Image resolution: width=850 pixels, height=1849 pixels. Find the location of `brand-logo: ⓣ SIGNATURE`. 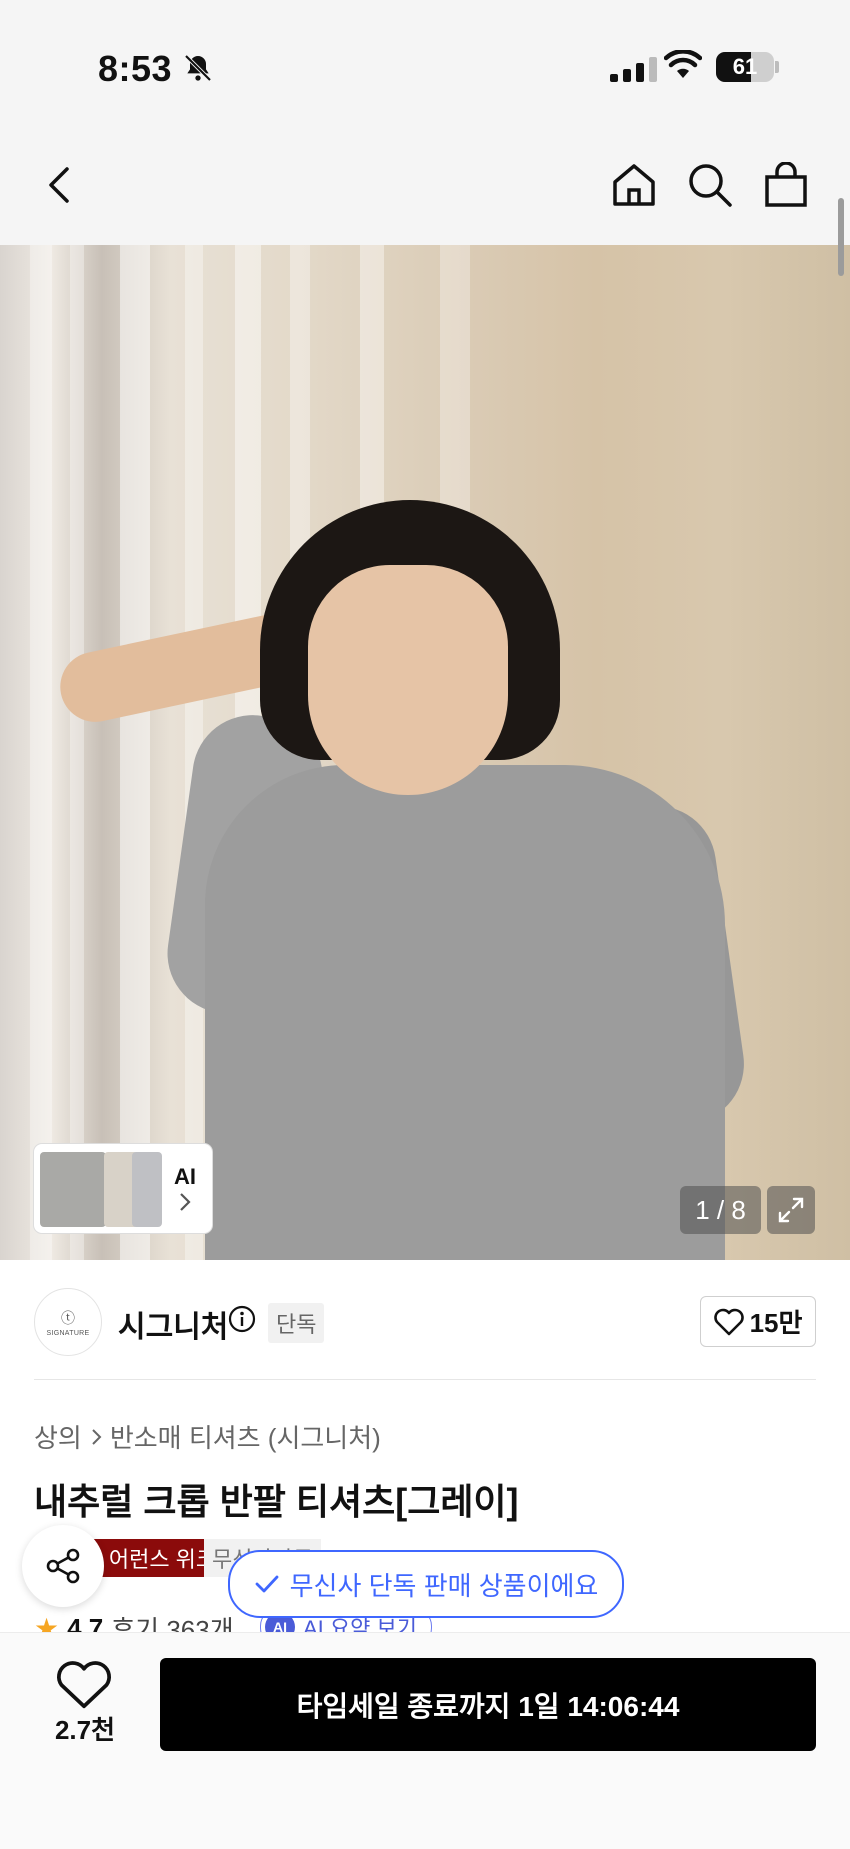

brand-logo: ⓣ SIGNATURE is located at coordinates (68, 1322).